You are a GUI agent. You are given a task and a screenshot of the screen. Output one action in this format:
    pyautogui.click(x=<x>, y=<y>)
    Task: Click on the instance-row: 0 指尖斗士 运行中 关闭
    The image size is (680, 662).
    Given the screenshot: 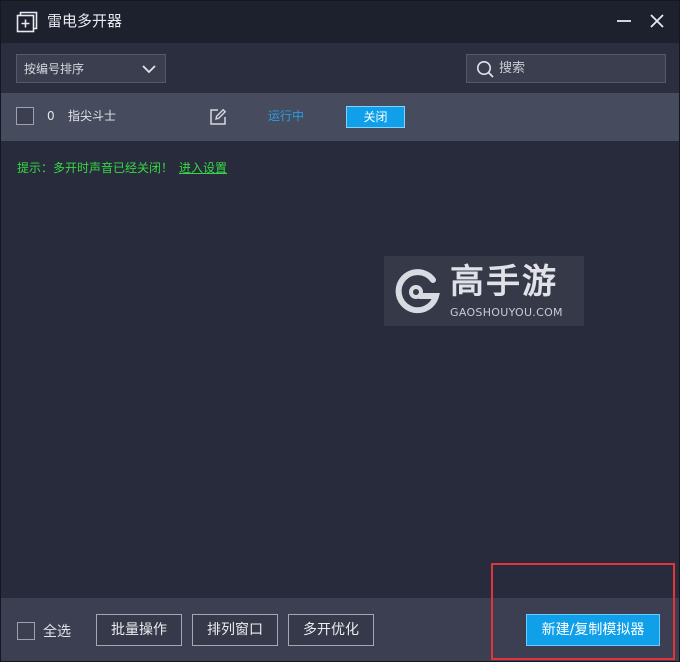 What is the action you would take?
    pyautogui.click(x=340, y=117)
    